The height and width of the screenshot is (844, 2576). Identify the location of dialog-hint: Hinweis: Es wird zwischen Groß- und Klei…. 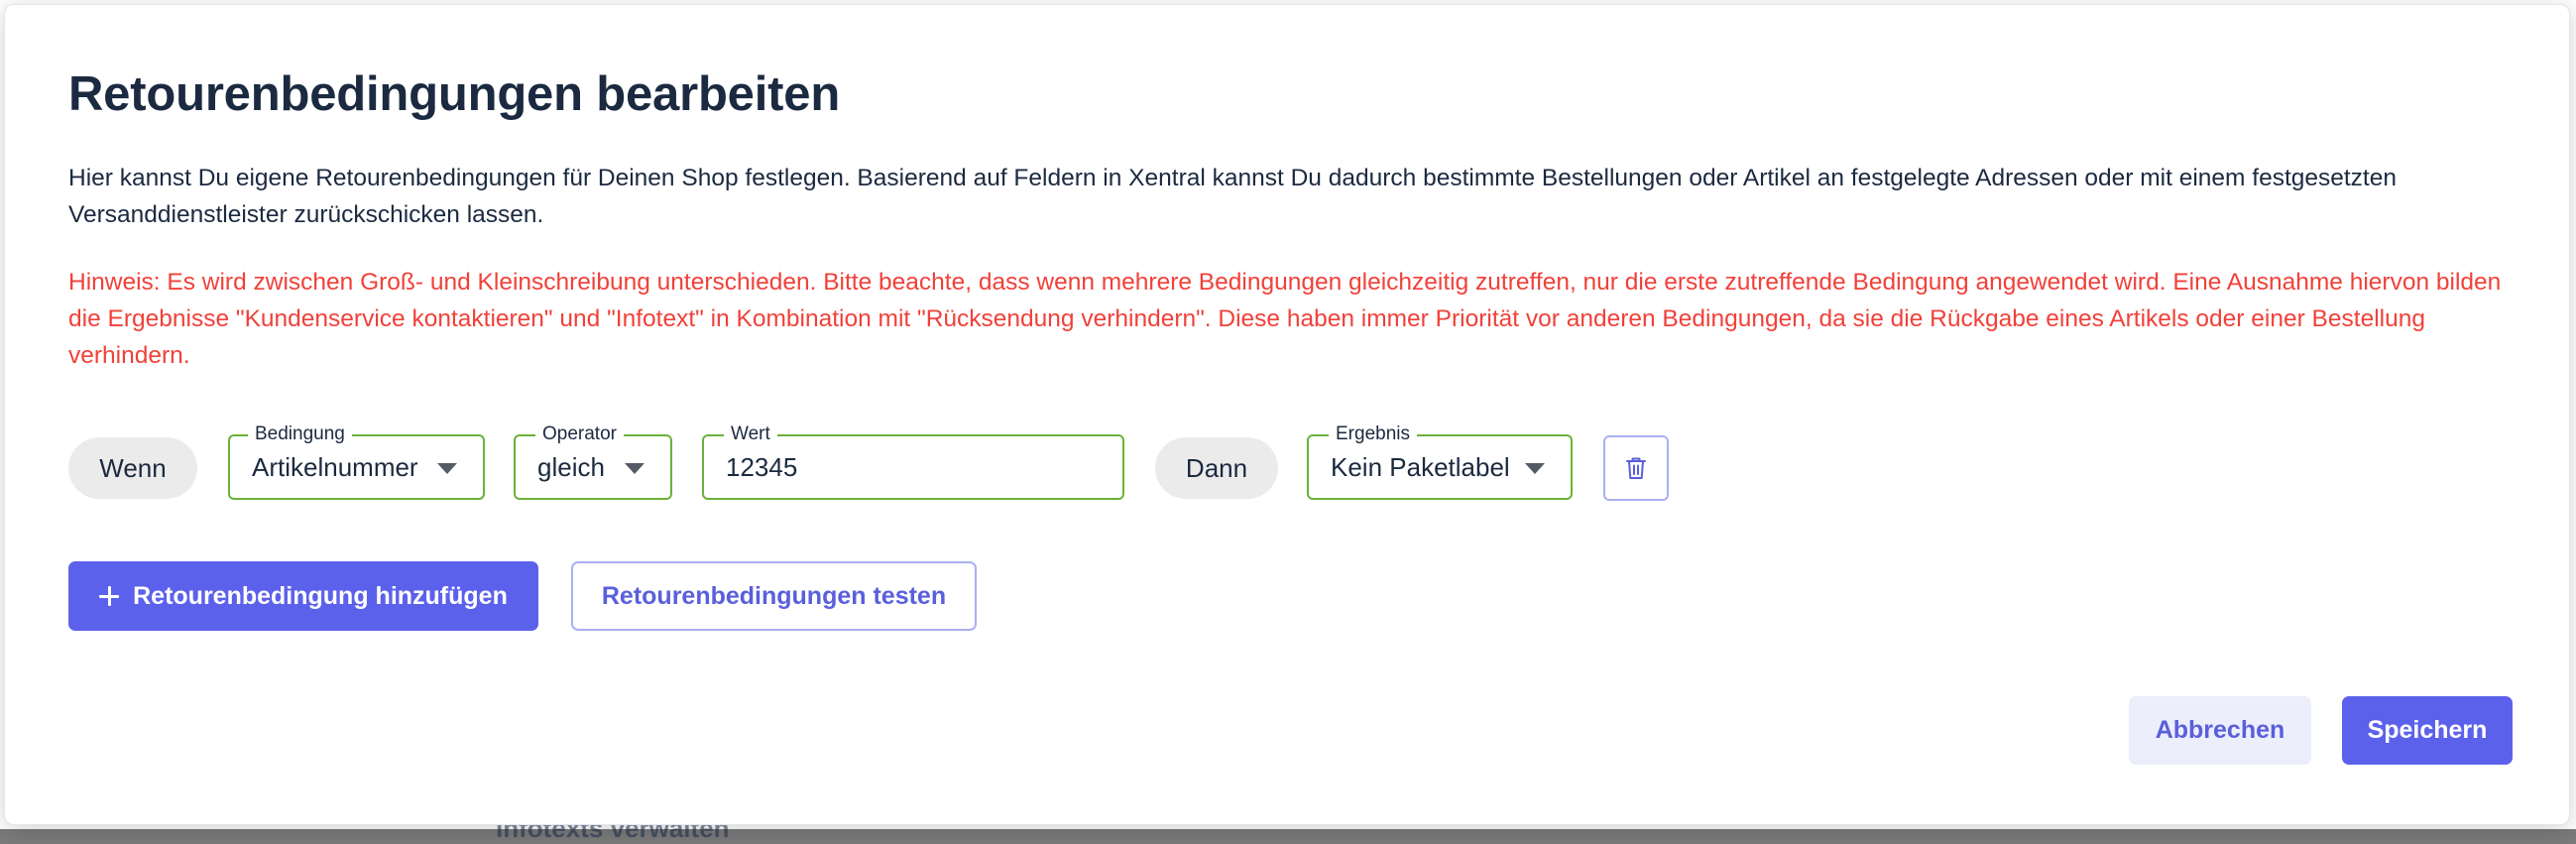
(1285, 319).